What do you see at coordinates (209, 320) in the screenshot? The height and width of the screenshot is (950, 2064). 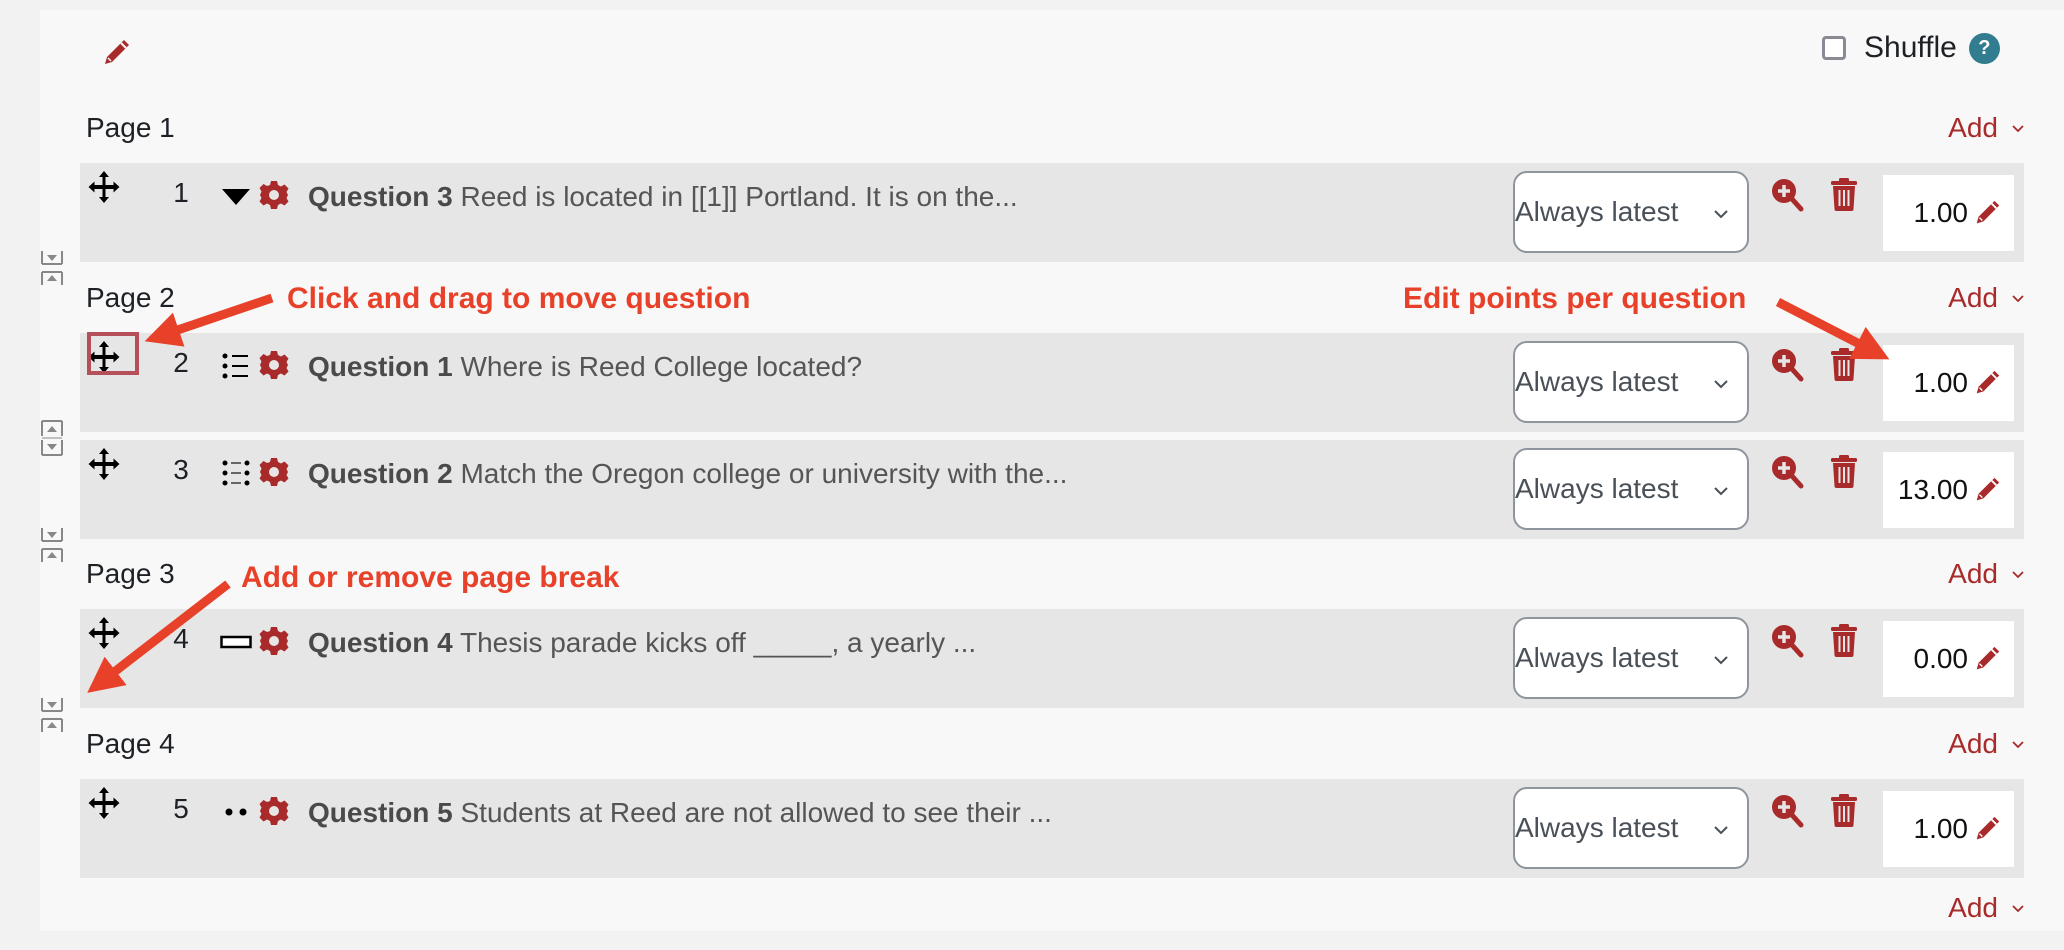 I see `arrow-drag` at bounding box center [209, 320].